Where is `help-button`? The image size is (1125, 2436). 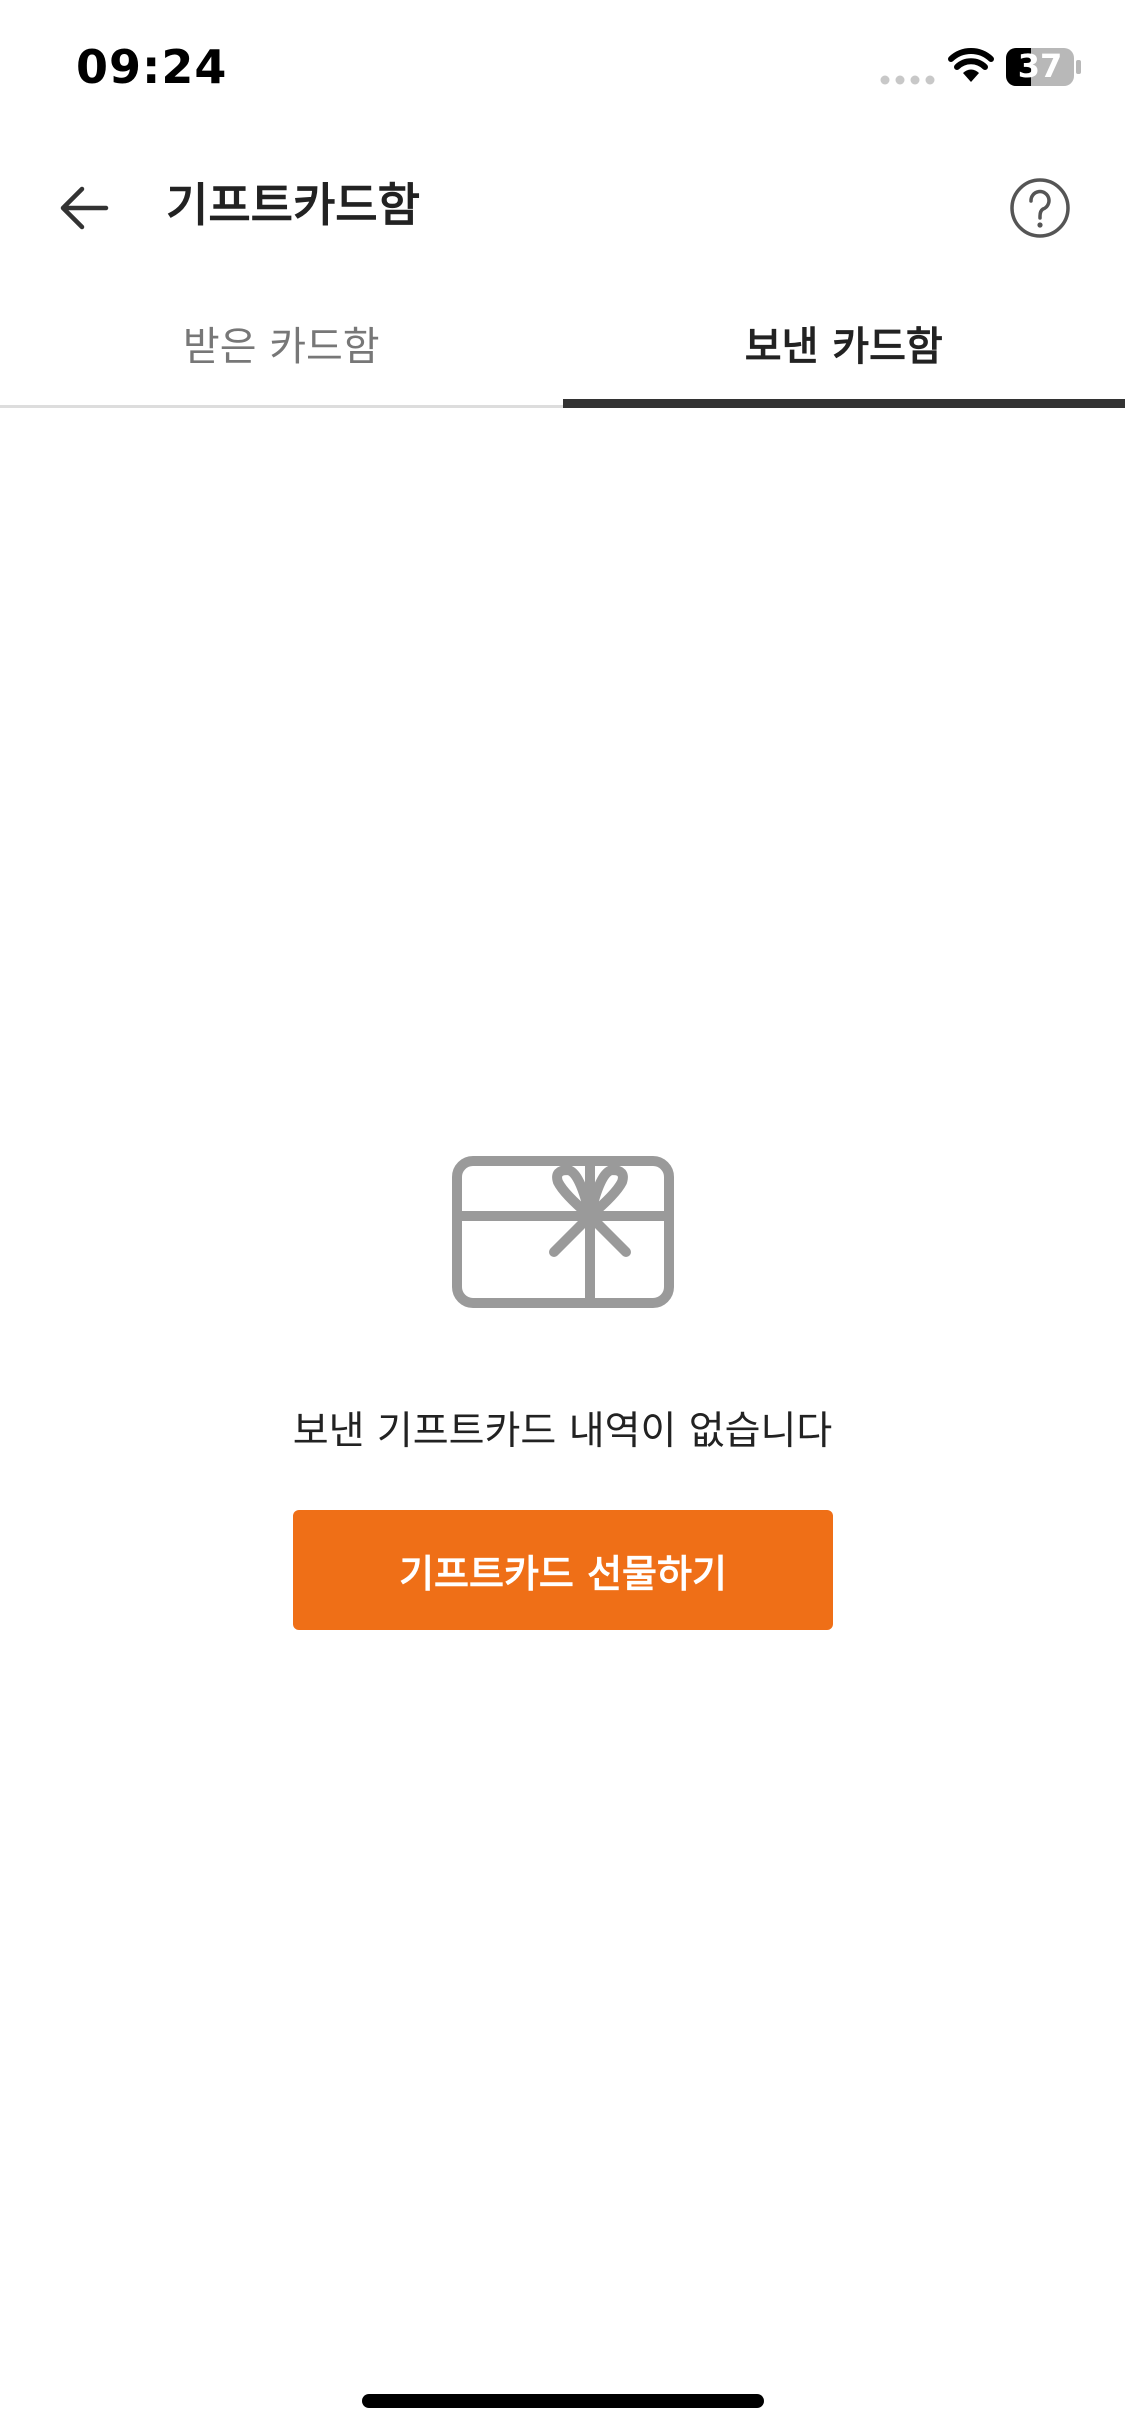 help-button is located at coordinates (1040, 208).